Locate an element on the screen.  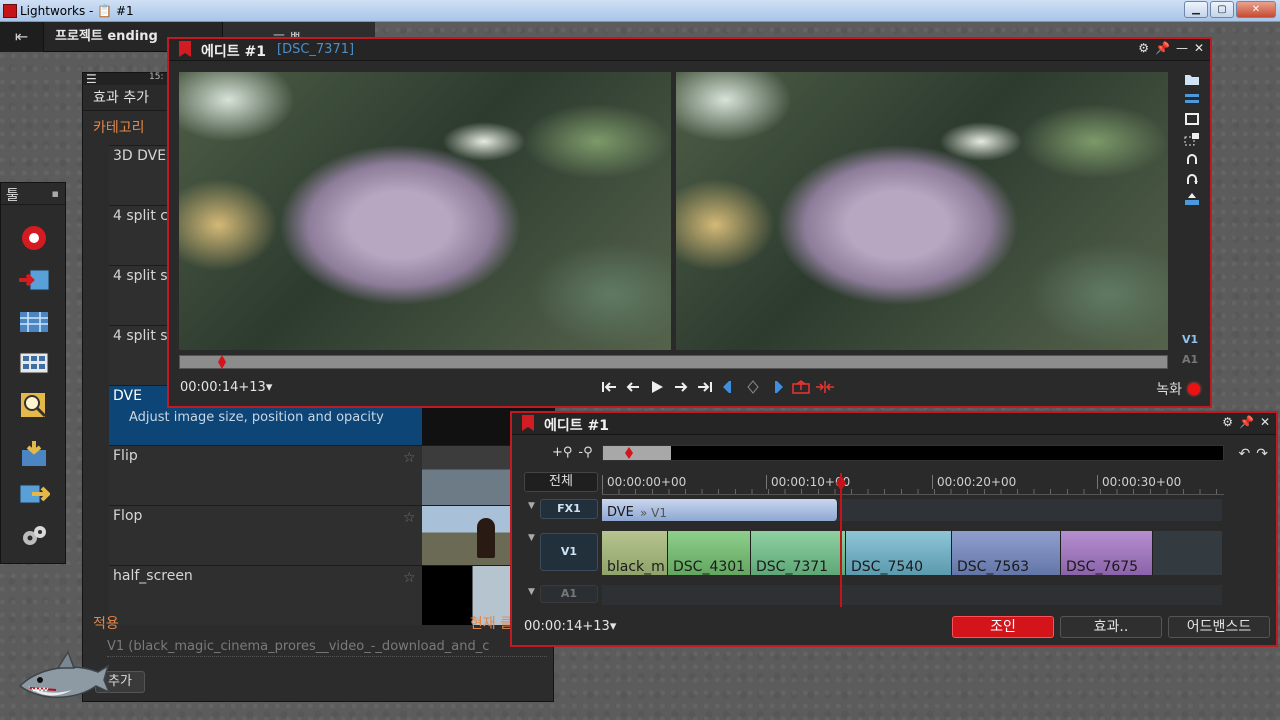
track-name-v1: V1 is located at coordinates (569, 552).